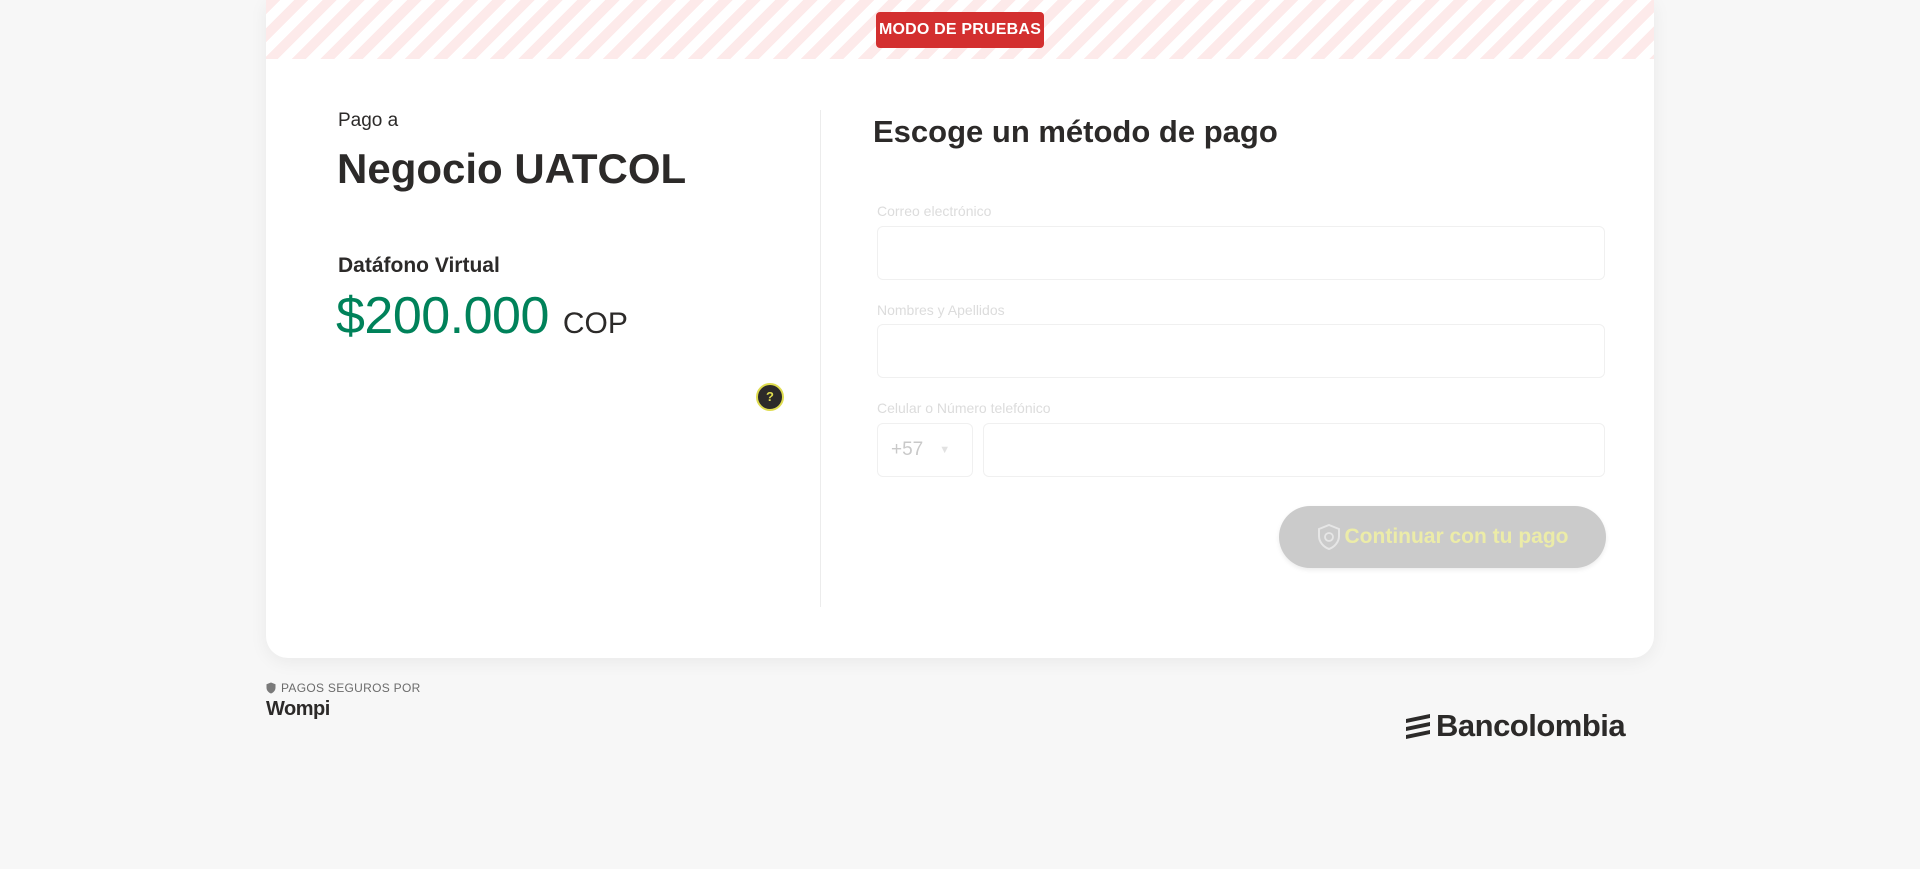 The image size is (1920, 869). Describe the element at coordinates (1294, 450) in the screenshot. I see `phone-field` at that location.